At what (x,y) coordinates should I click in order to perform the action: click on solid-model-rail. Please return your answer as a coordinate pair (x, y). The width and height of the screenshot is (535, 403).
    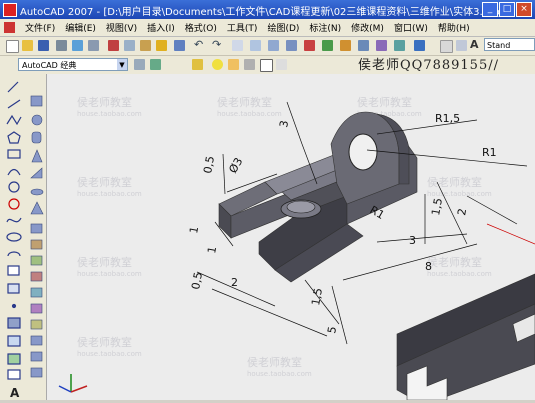
    Looking at the image, I should click on (465, 336).